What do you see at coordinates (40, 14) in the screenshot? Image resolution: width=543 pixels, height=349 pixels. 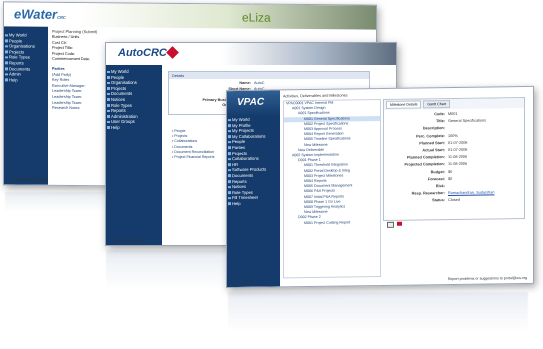 I see `ewater-logo: eWaterCRC` at bounding box center [40, 14].